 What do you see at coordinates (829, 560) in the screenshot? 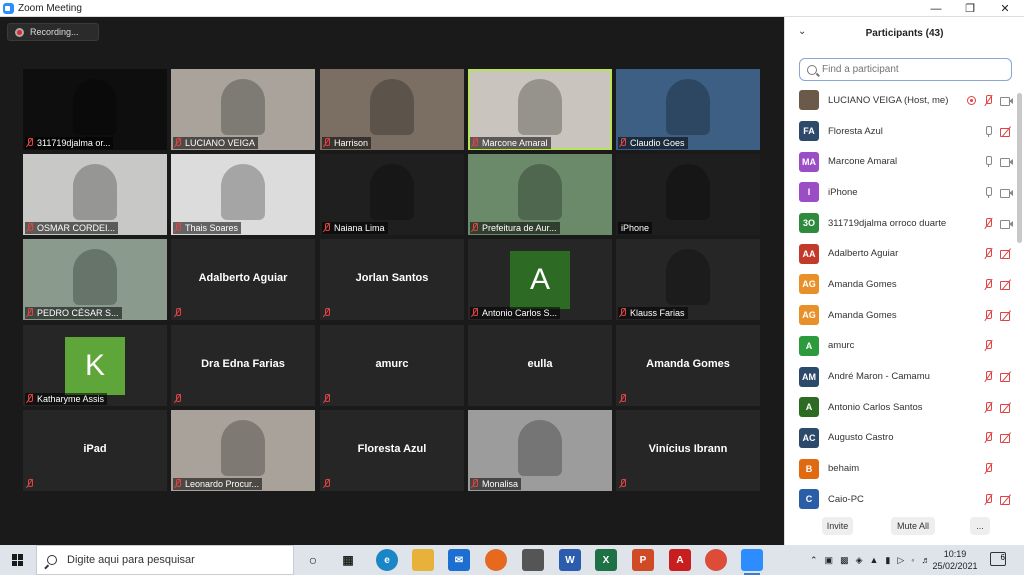
I see `tray-icon: ▣` at bounding box center [829, 560].